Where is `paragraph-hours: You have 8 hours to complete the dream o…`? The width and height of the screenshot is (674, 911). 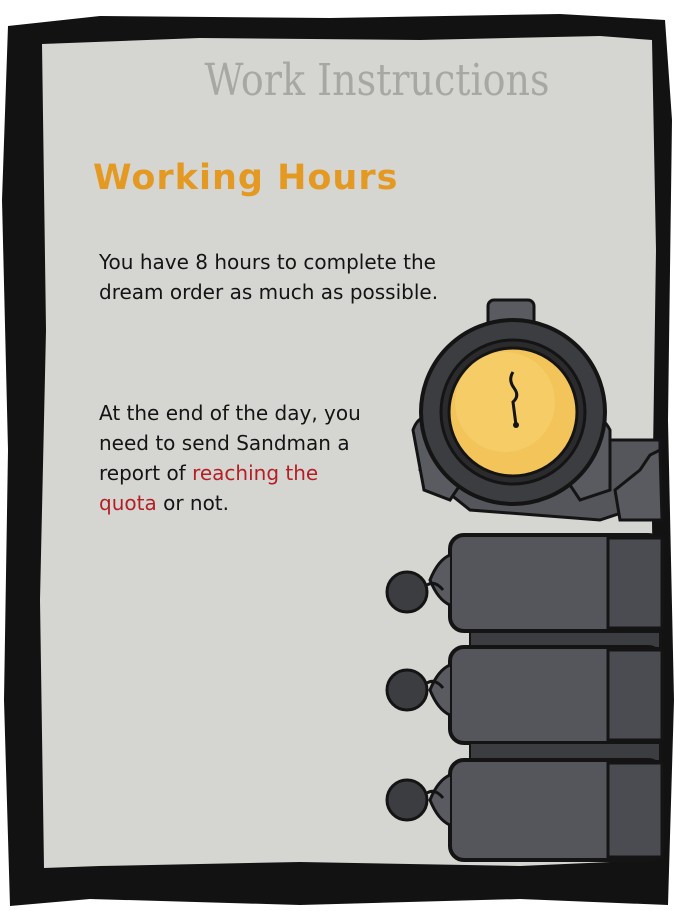 paragraph-hours: You have 8 hours to complete the dream o… is located at coordinates (269, 277).